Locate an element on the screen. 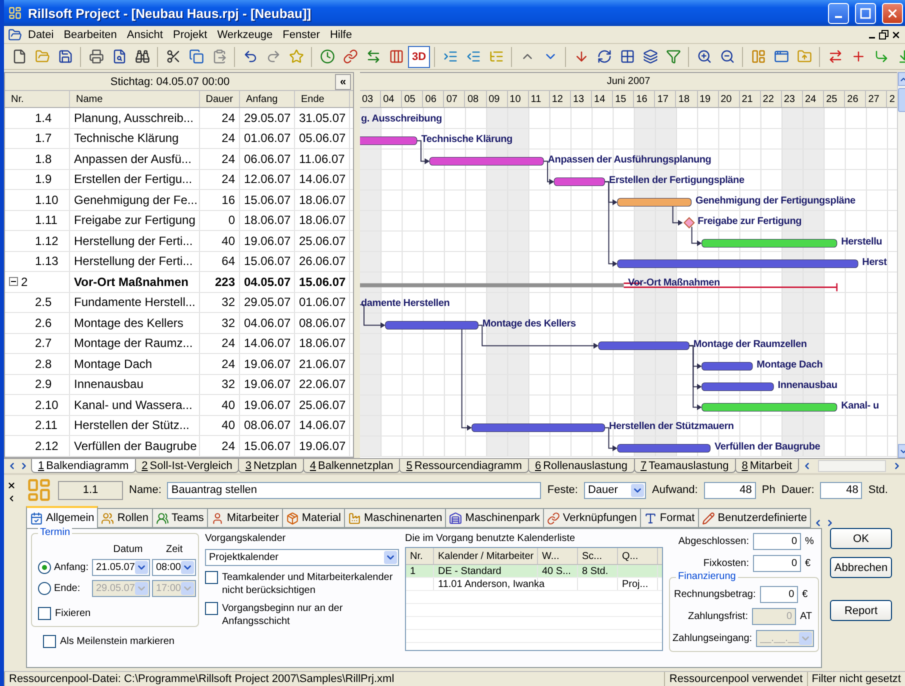 The image size is (905, 686). bar-label: damente Herstellen is located at coordinates (405, 303).